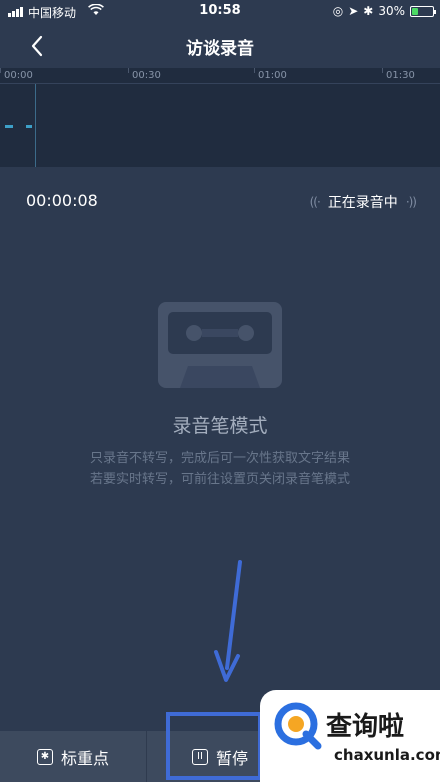  Describe the element at coordinates (220, 76) in the screenshot. I see `timeline-ruler: 00:00 00:30 01:00 01:30` at that location.